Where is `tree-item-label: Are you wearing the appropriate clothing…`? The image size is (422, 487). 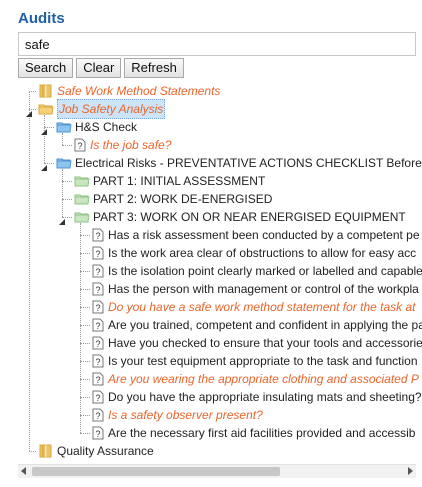
tree-item-label: Are you wearing the appropriate clothing… is located at coordinates (263, 379).